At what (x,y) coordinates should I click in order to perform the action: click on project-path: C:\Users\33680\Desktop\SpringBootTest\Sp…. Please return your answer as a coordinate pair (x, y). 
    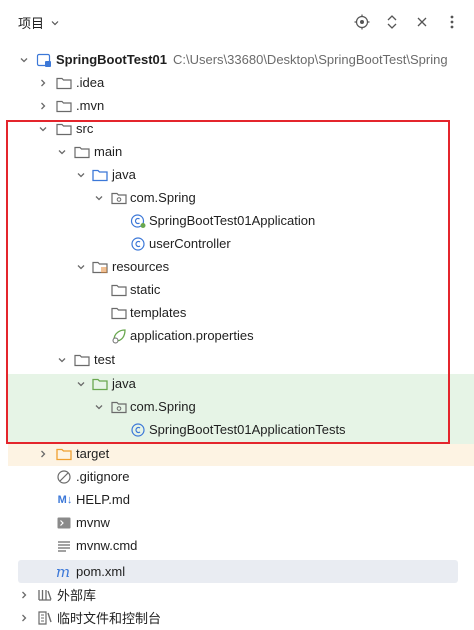
    Looking at the image, I should click on (310, 59).